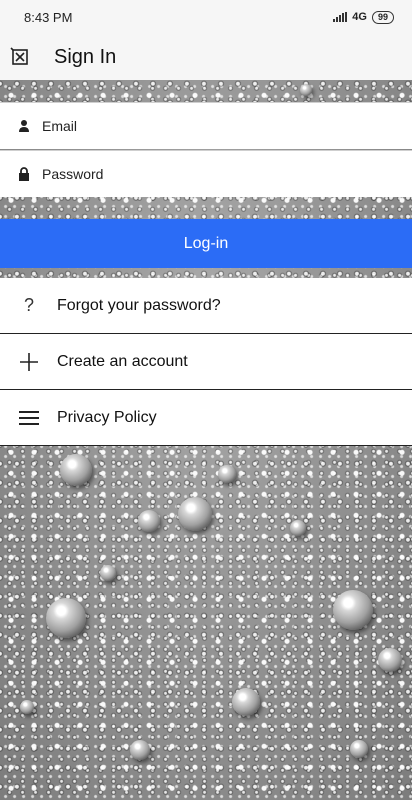 The height and width of the screenshot is (800, 412). What do you see at coordinates (20, 57) in the screenshot?
I see `close-icon` at bounding box center [20, 57].